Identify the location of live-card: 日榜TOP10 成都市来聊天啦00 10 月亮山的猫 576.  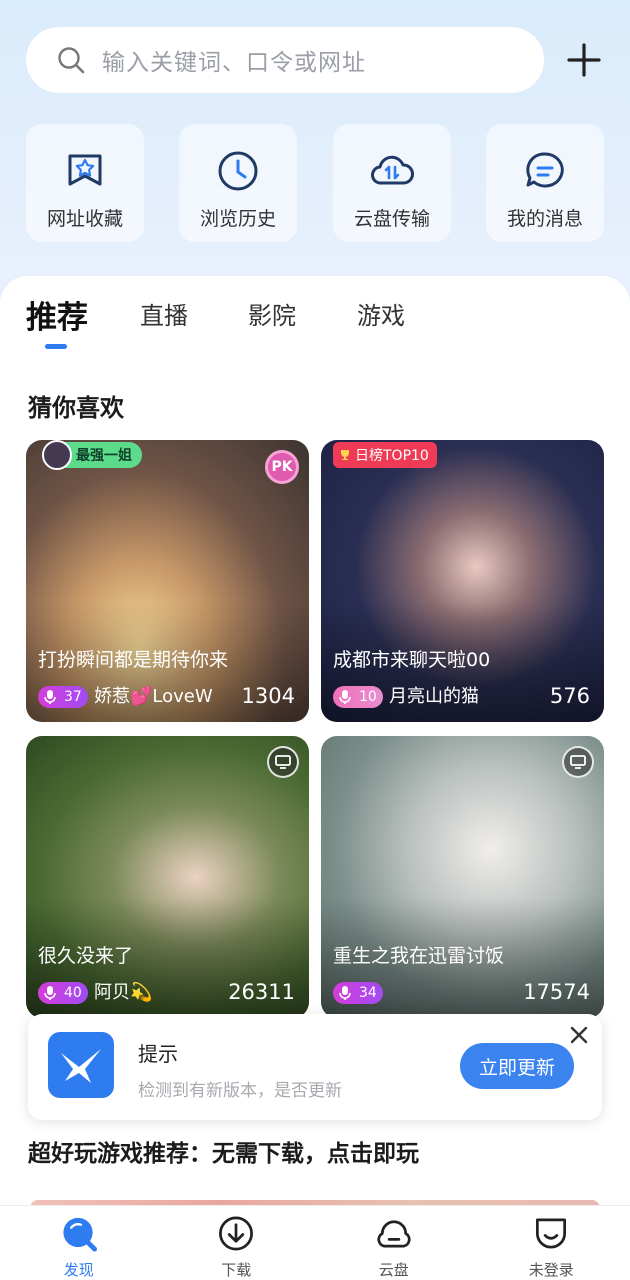
(462, 581).